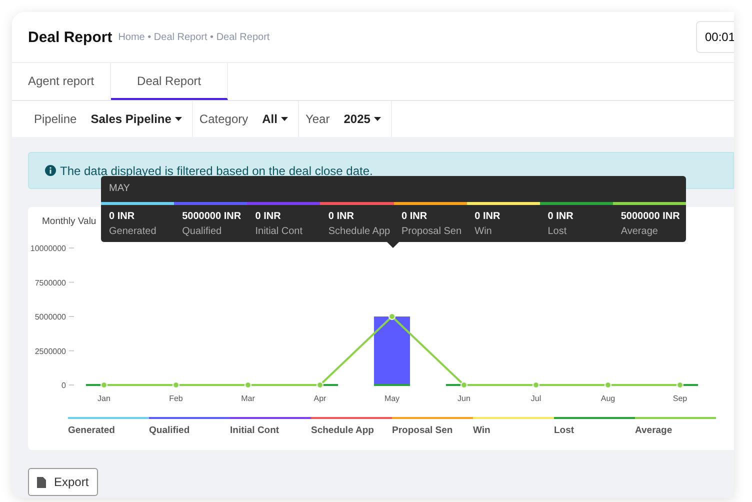 The image size is (752, 502). Describe the element at coordinates (70, 37) in the screenshot. I see `page-title: Deal Report` at that location.